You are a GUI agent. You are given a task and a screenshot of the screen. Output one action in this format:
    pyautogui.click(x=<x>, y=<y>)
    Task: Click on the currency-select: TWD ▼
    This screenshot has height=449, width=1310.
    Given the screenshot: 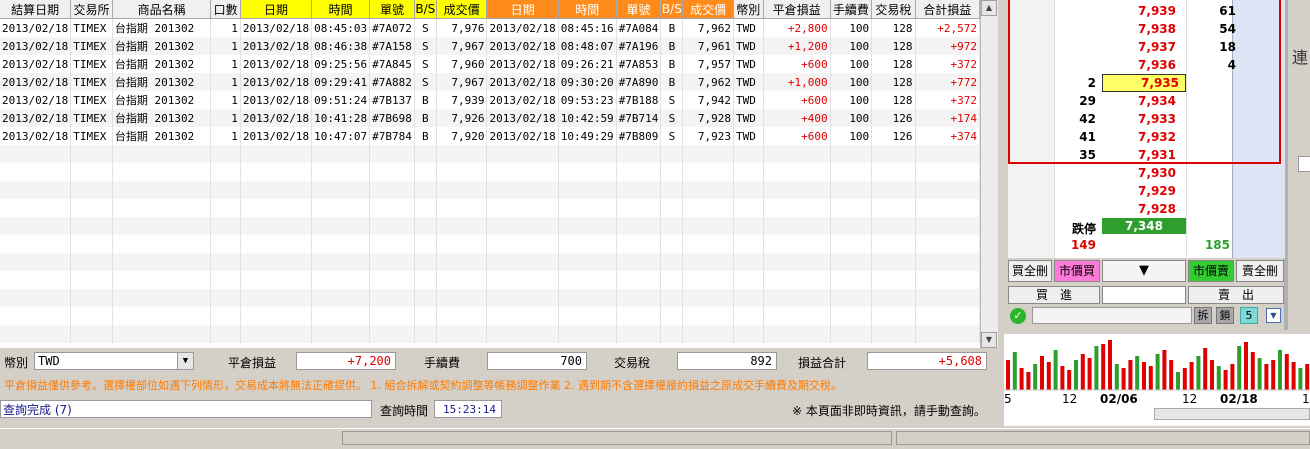 What is the action you would take?
    pyautogui.click(x=114, y=361)
    